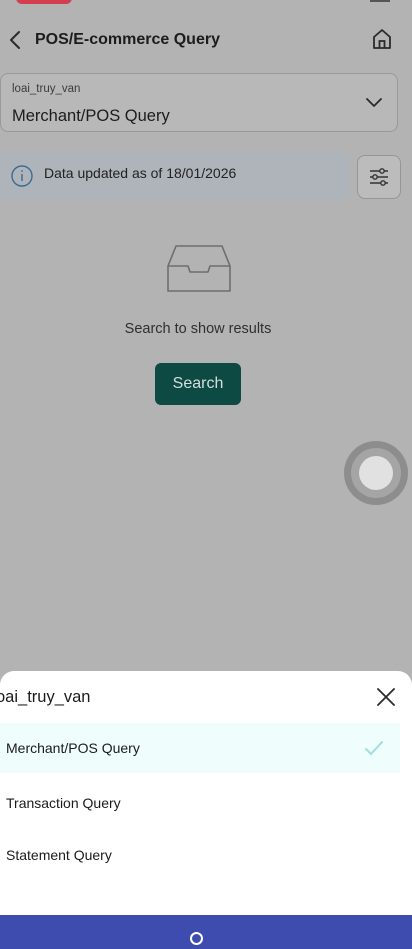 The width and height of the screenshot is (412, 949). I want to click on select-value: Merchant/POS Query, so click(91, 116).